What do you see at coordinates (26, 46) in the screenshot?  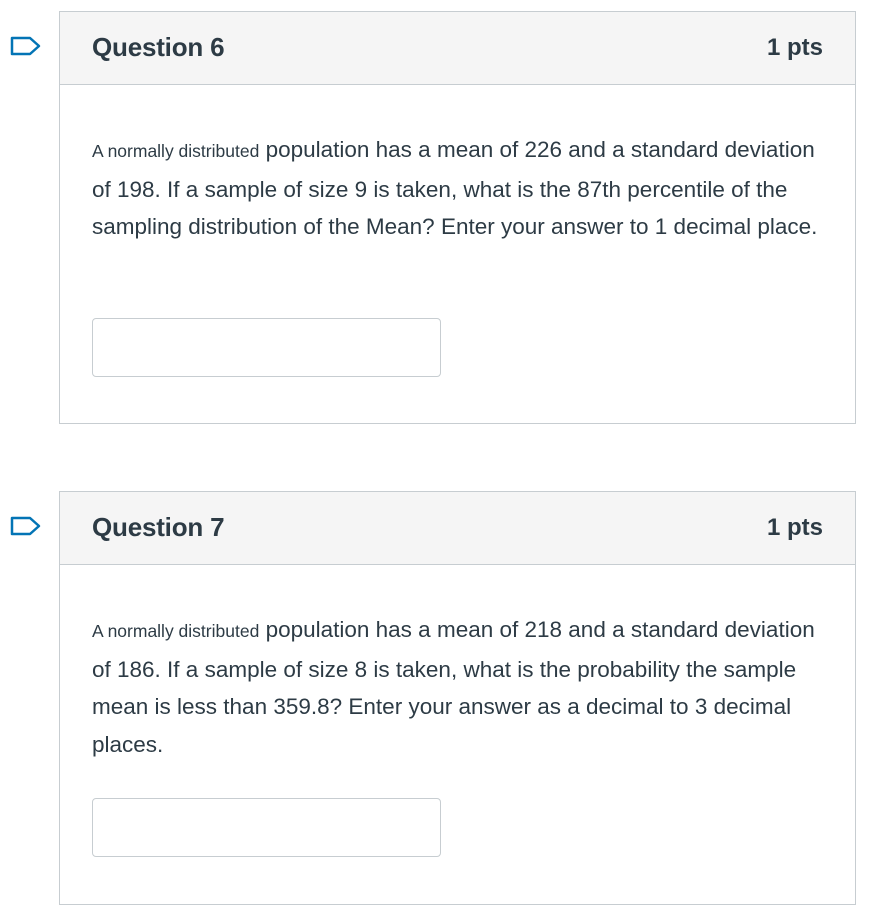 I see `flag-question-6-icon` at bounding box center [26, 46].